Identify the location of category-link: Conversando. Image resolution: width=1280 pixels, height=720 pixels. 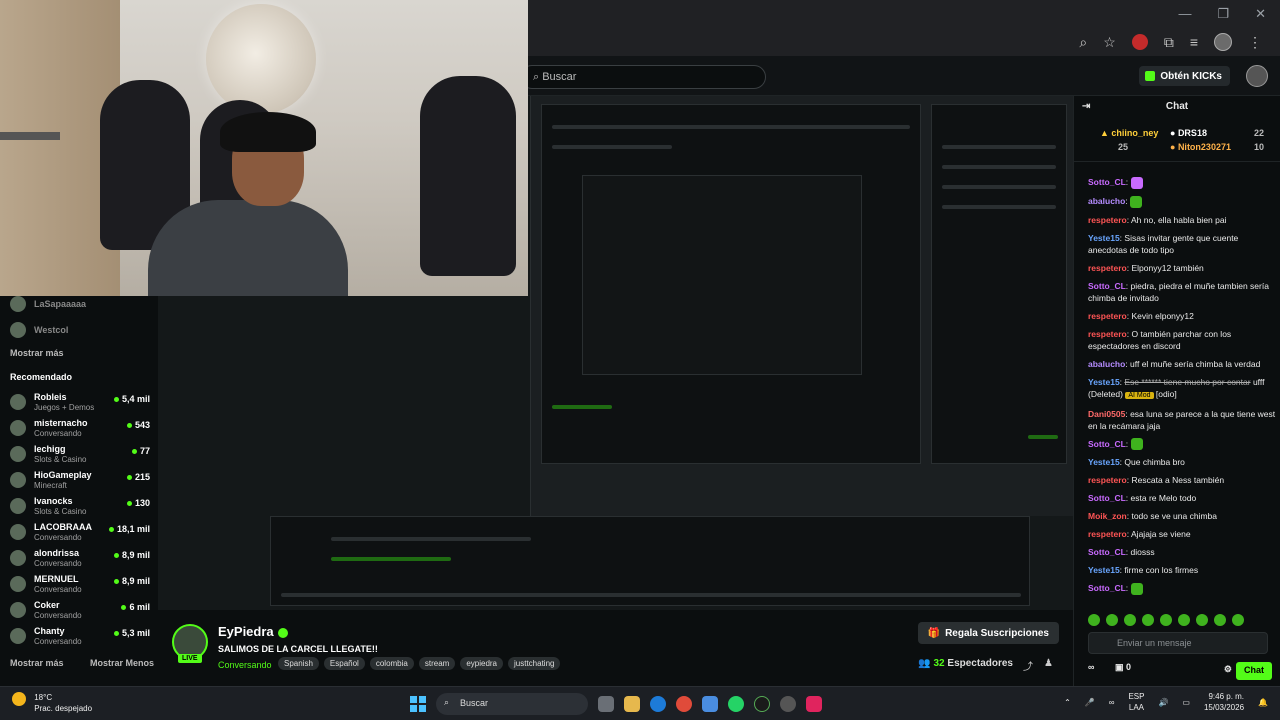
(245, 665).